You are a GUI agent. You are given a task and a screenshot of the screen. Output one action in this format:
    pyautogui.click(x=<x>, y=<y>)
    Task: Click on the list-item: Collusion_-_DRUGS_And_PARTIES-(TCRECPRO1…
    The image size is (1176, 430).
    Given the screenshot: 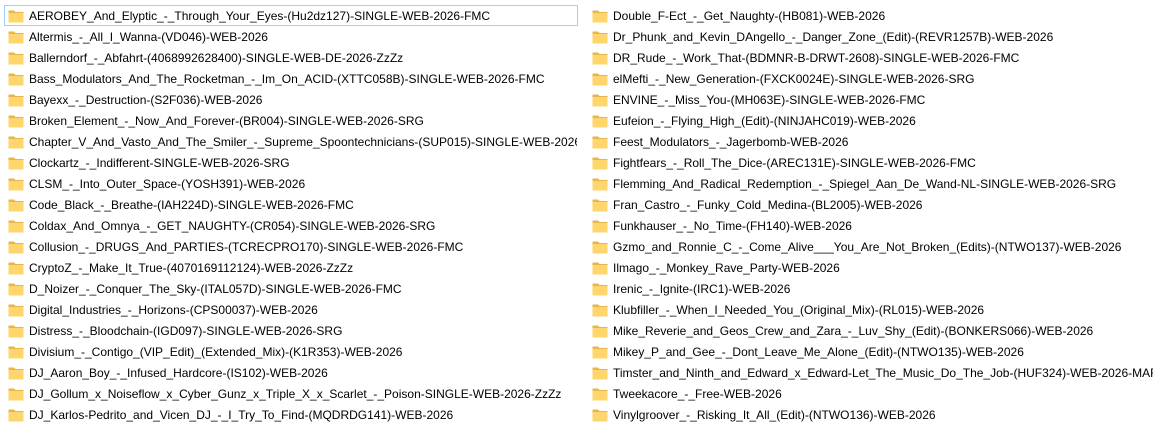 What is the action you would take?
    pyautogui.click(x=291, y=246)
    